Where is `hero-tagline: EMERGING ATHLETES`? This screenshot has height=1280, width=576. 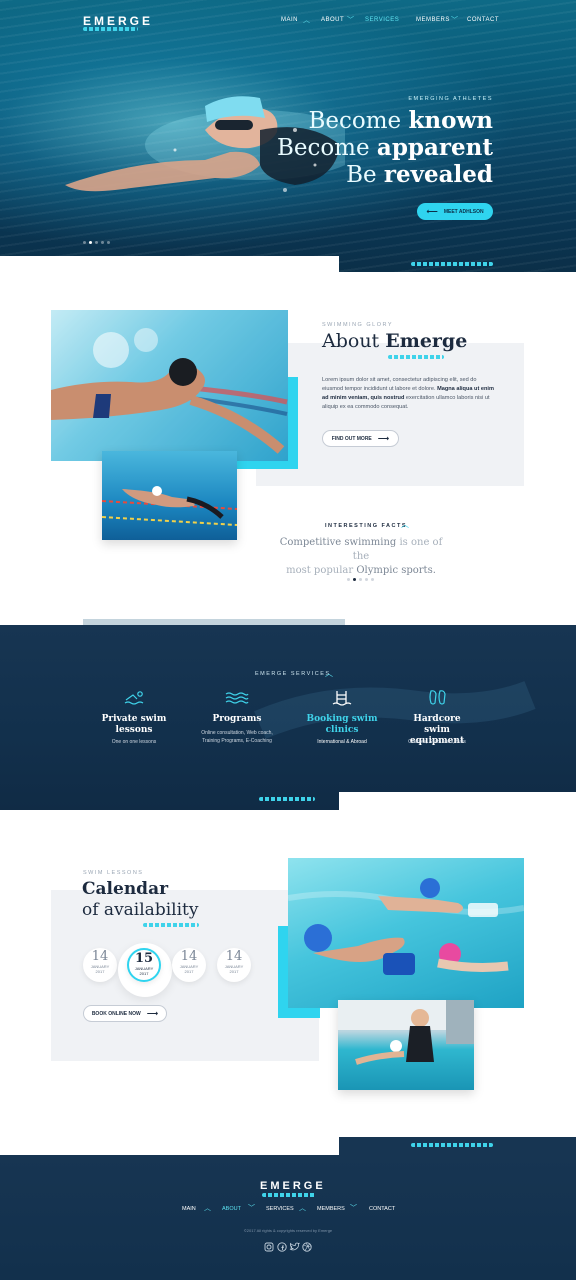 hero-tagline: EMERGING ATHLETES is located at coordinates (450, 99).